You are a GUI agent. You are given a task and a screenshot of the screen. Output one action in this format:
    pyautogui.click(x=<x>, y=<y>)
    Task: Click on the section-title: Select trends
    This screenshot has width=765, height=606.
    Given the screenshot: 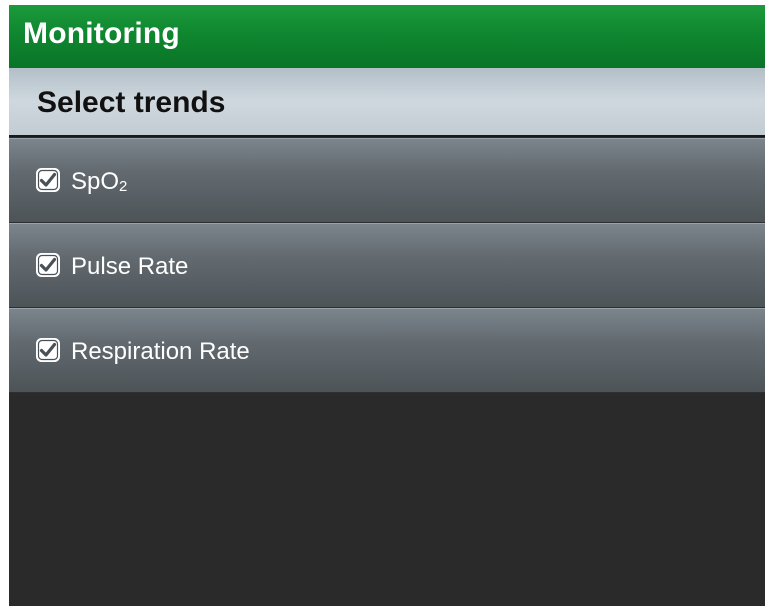 What is the action you would take?
    pyautogui.click(x=131, y=102)
    